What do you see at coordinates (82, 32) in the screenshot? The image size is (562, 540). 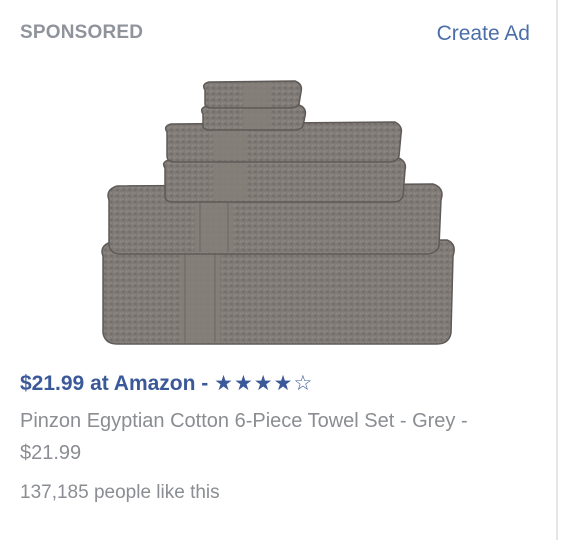 I see `sponsored-label: SPONSORED` at bounding box center [82, 32].